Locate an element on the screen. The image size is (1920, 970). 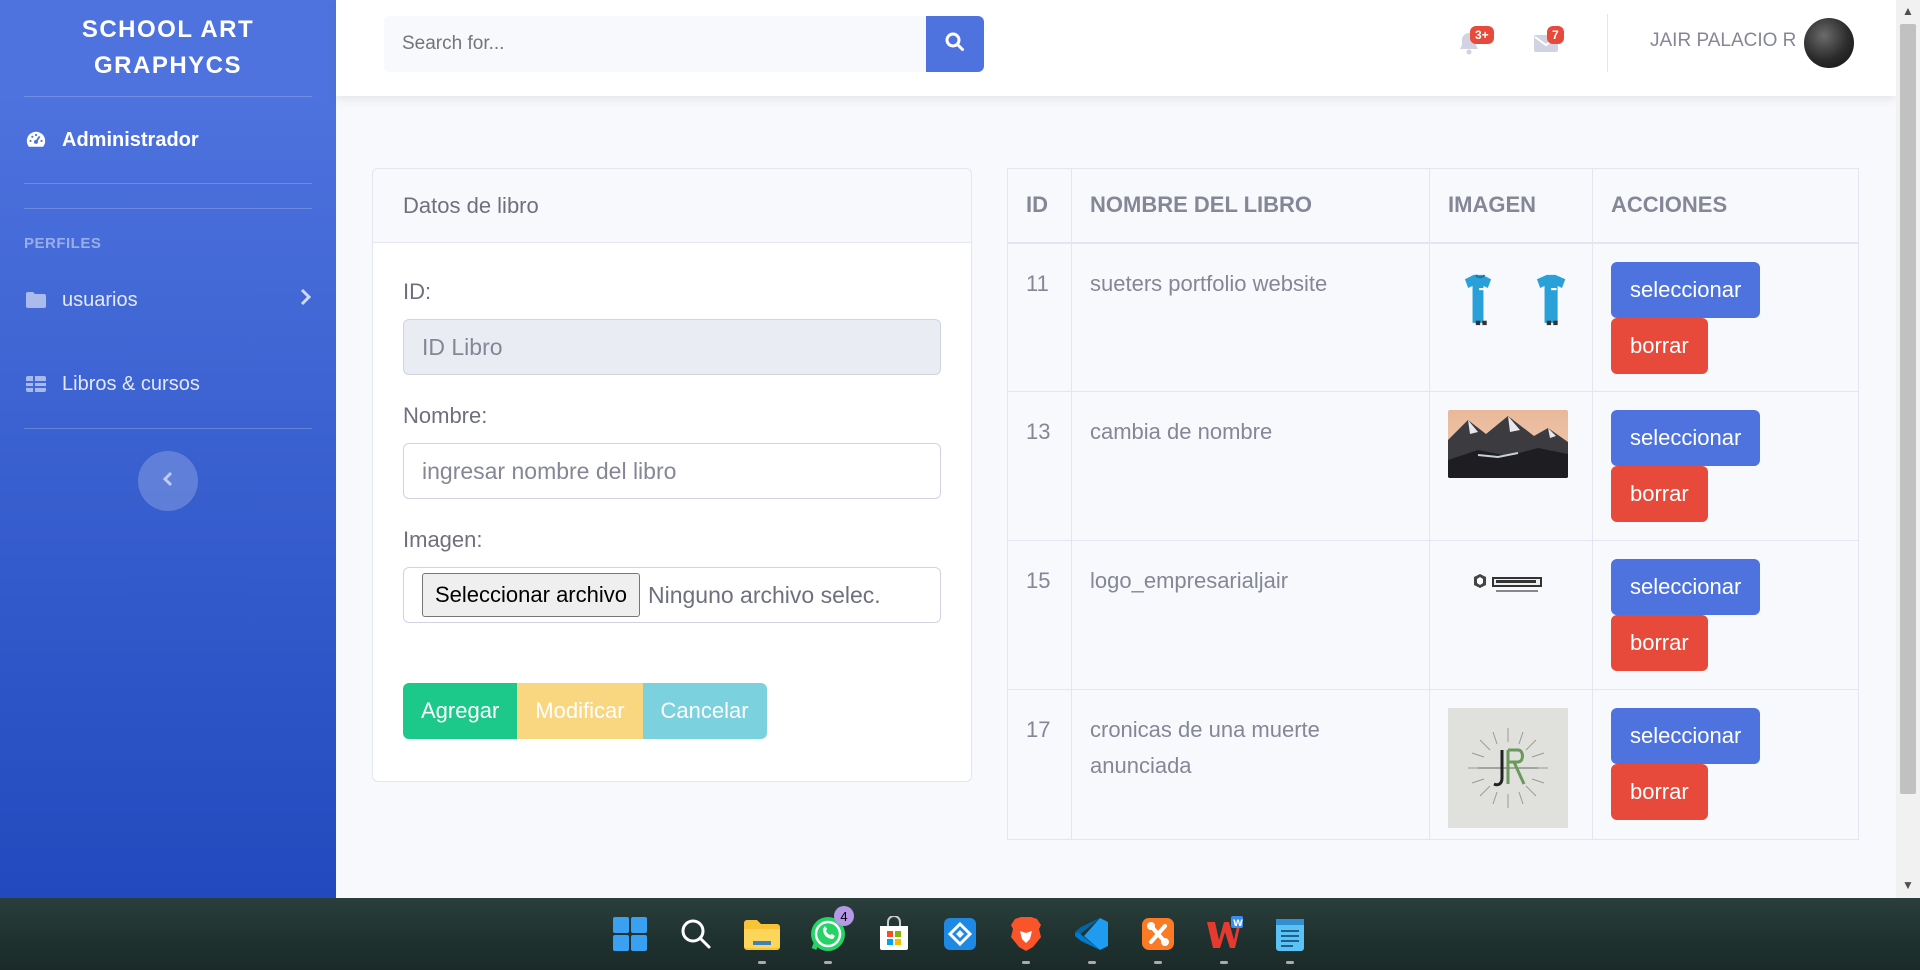
scroll-down-arrow-icon: ▼ is located at coordinates (1908, 885).